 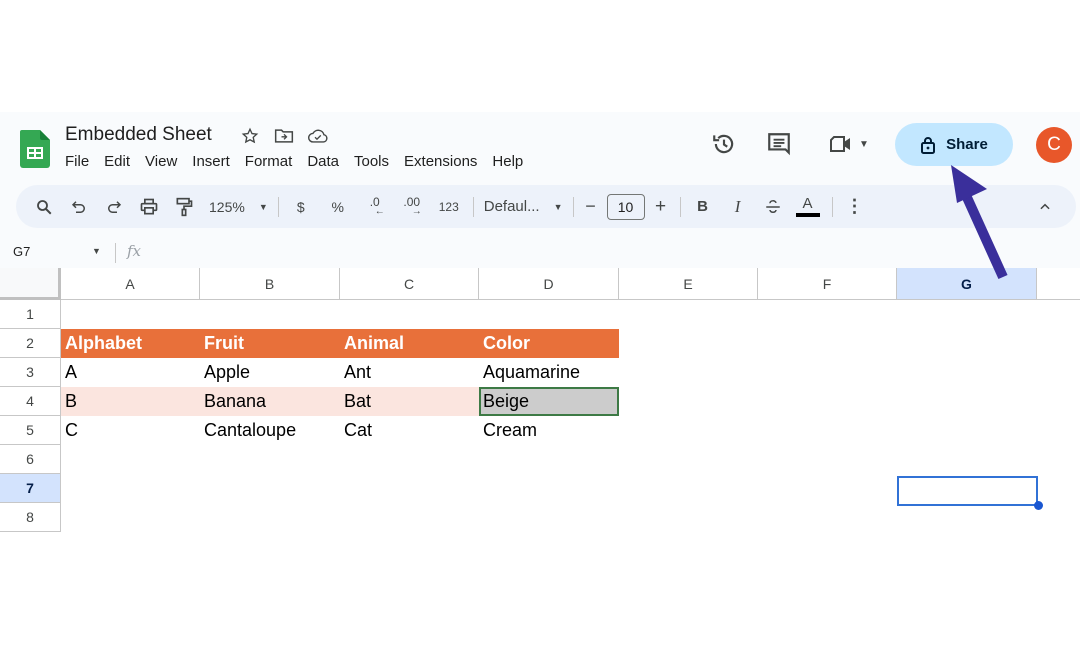 What do you see at coordinates (661, 207) in the screenshot?
I see `increase-font-size-button: +` at bounding box center [661, 207].